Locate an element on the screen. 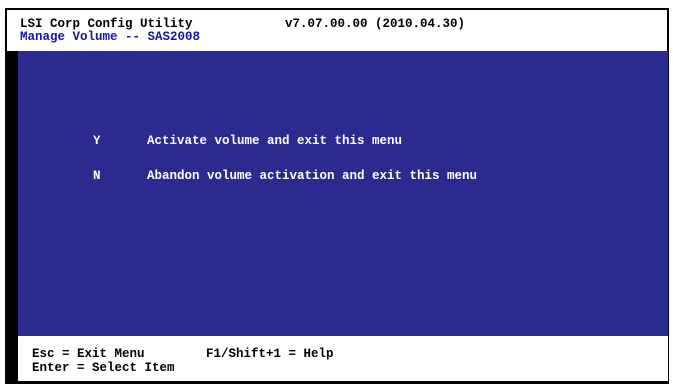 Image resolution: width=673 pixels, height=390 pixels. menu-item-activate: Y Activate volume and exit this menu is located at coordinates (343, 141).